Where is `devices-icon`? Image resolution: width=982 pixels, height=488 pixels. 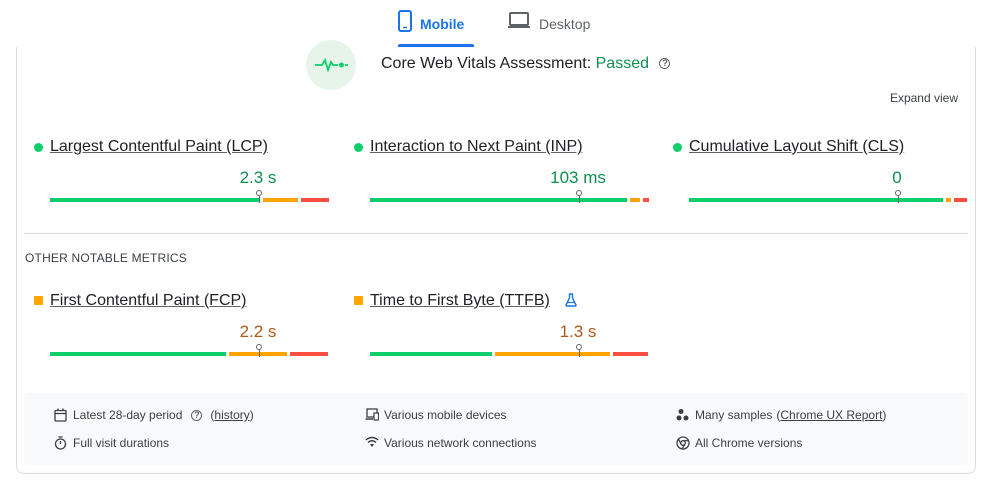
devices-icon is located at coordinates (372, 415).